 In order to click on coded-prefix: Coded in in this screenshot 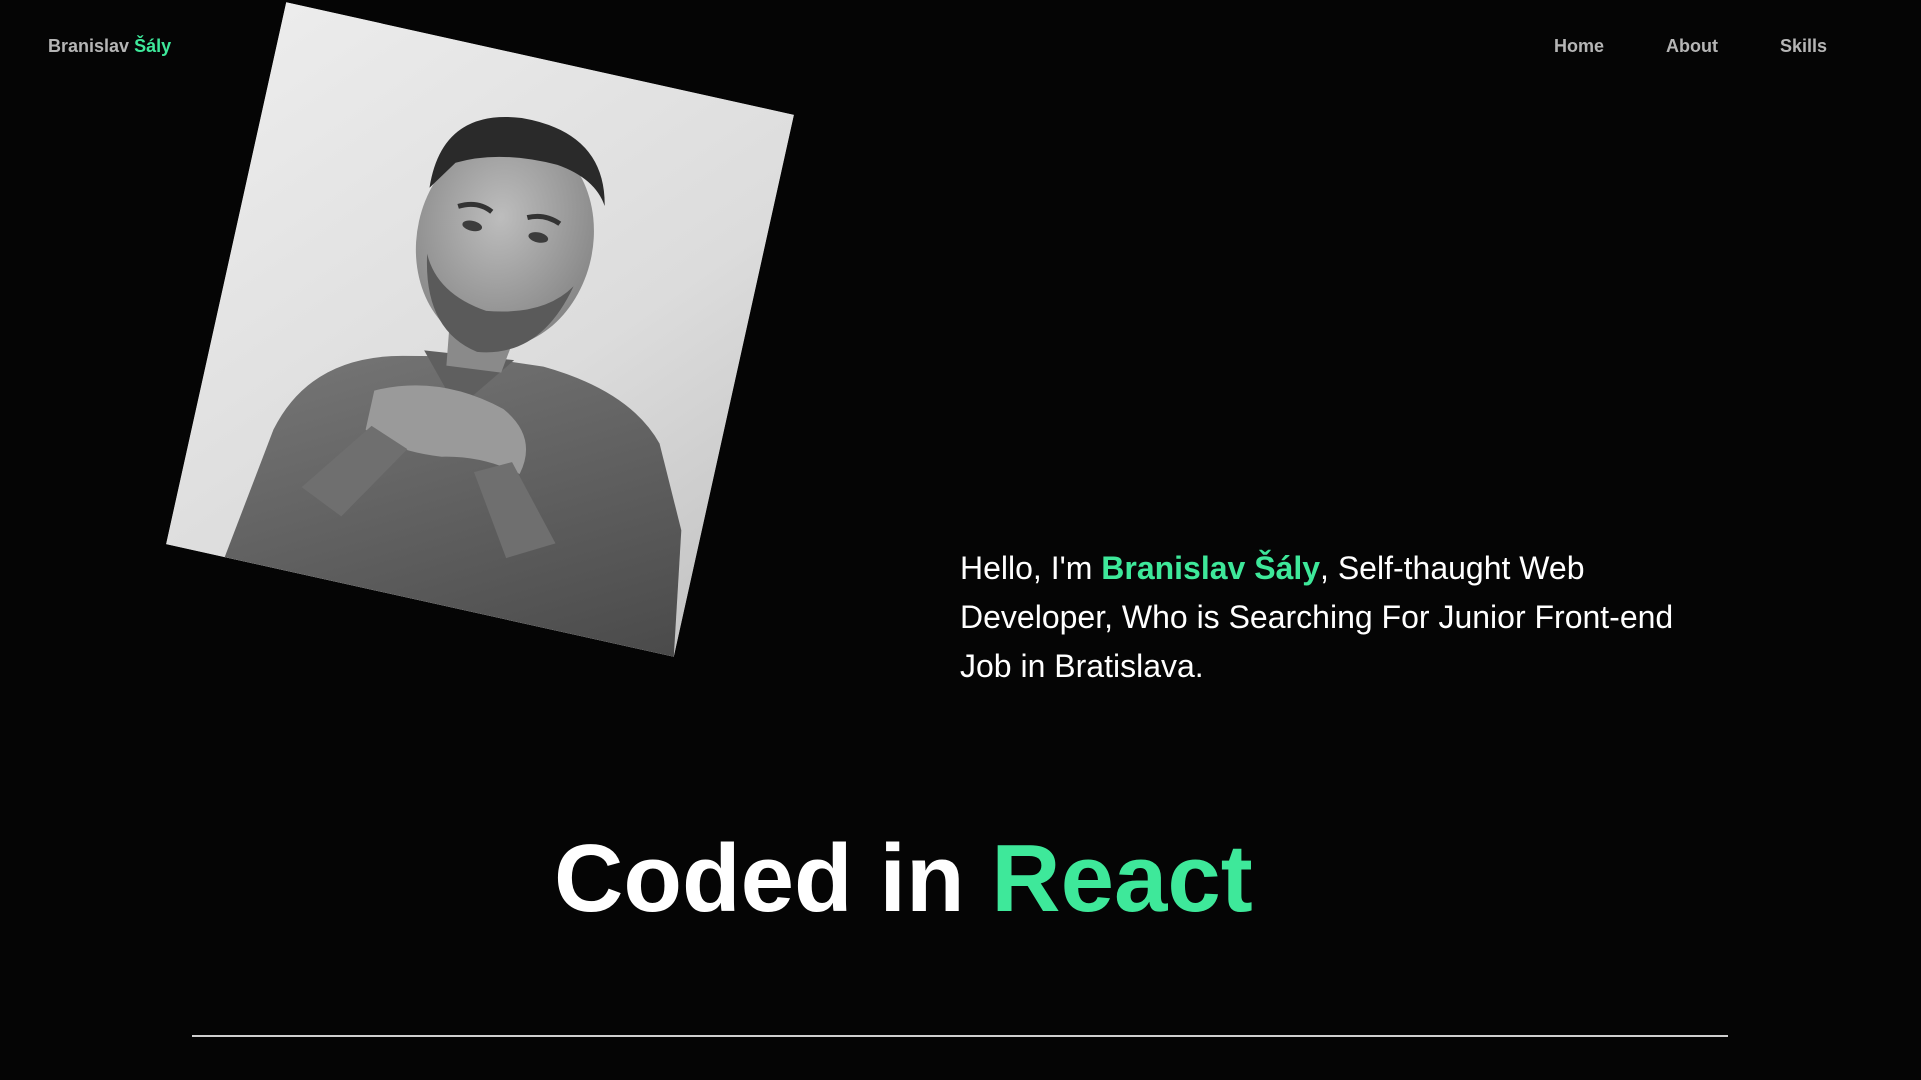, I will do `click(773, 879)`.